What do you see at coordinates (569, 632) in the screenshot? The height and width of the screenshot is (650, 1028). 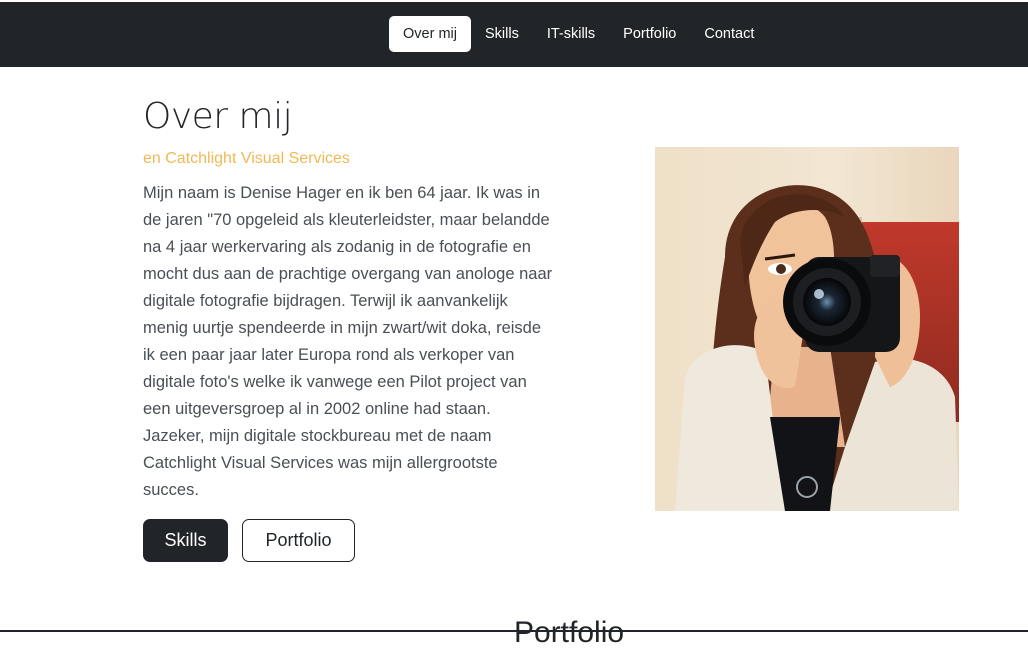 I see `portfolio-section-heading: Portfolio` at bounding box center [569, 632].